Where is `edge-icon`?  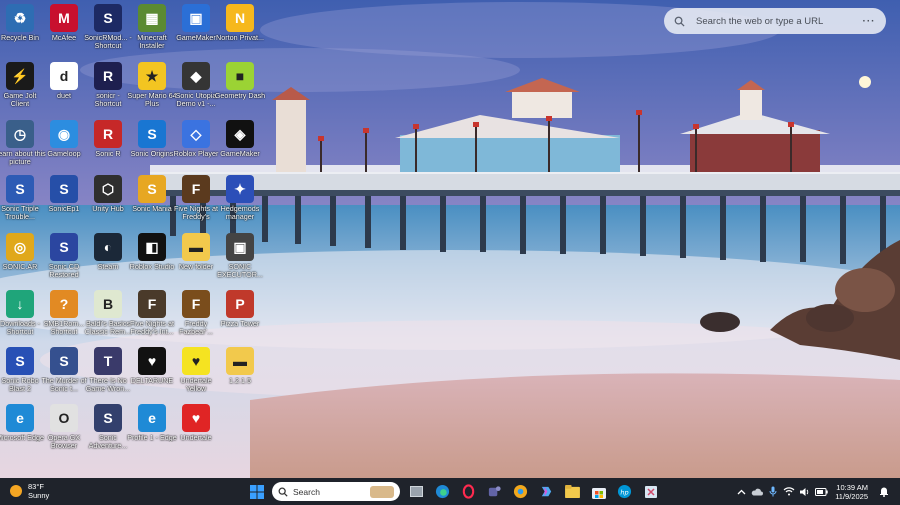
edge-icon is located at coordinates (442, 491).